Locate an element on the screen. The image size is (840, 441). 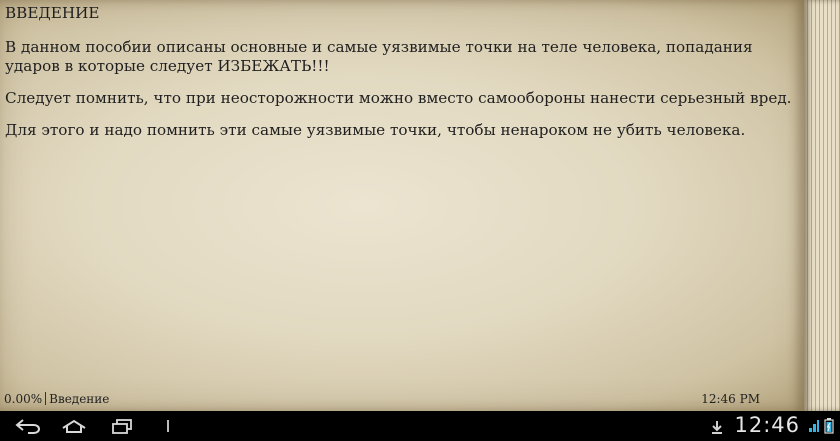
home-icon is located at coordinates (74, 426).